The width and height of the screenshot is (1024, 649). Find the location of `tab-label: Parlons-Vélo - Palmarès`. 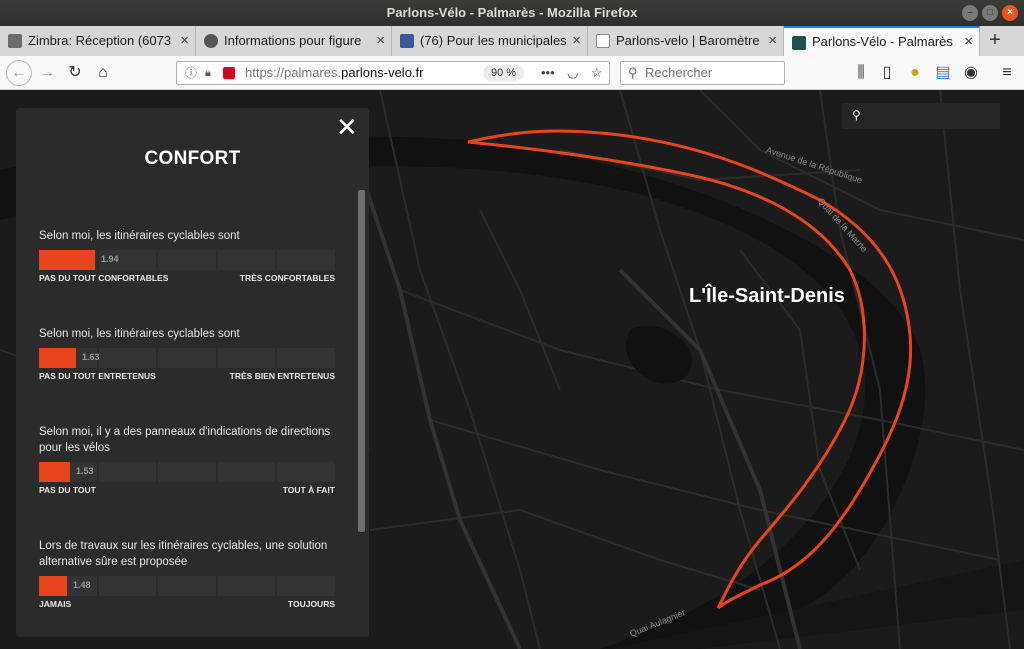

tab-label: Parlons-Vélo - Palmarès is located at coordinates (882, 41).